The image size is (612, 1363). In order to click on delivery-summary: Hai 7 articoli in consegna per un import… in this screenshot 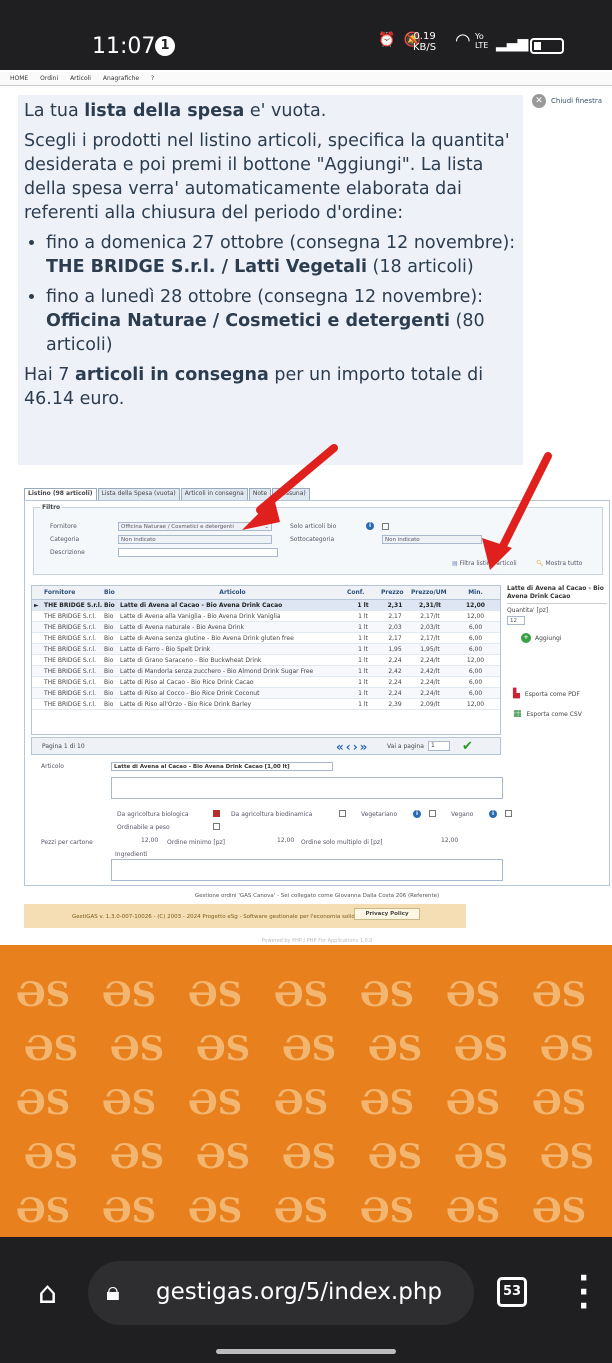, I will do `click(270, 387)`.